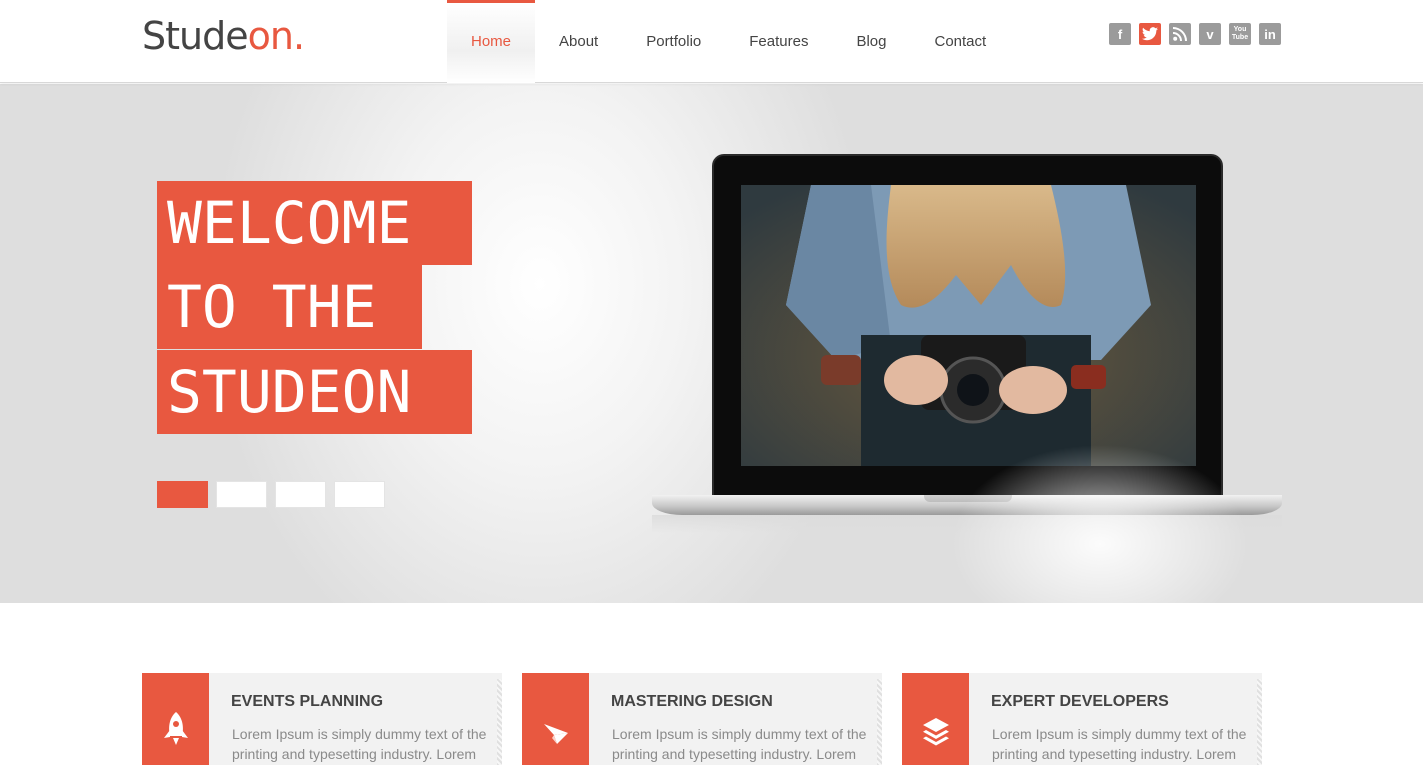 The height and width of the screenshot is (765, 1423). Describe the element at coordinates (289, 307) in the screenshot. I see `hero-line-2: TO THE` at that location.